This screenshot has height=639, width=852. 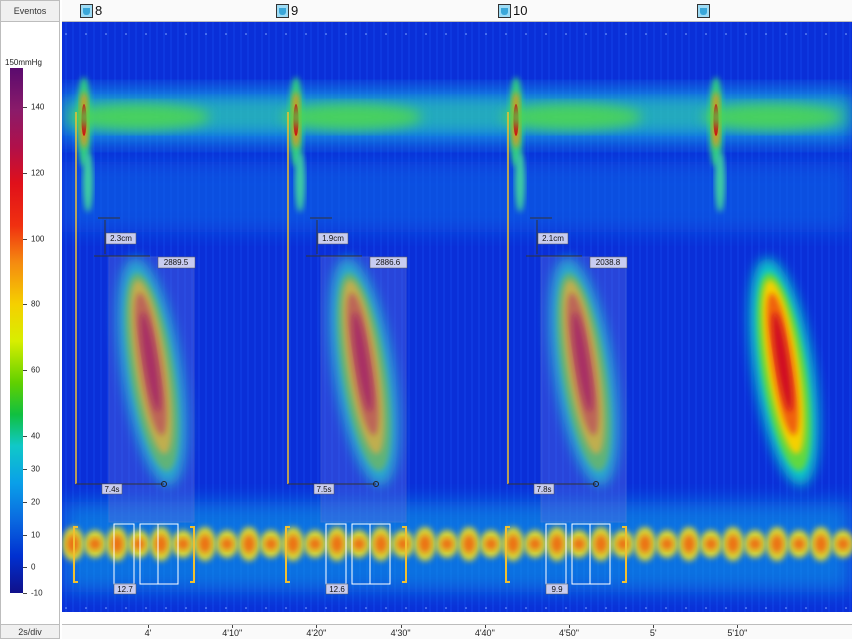 I want to click on distance-label: 1.9cm, so click(x=333, y=238).